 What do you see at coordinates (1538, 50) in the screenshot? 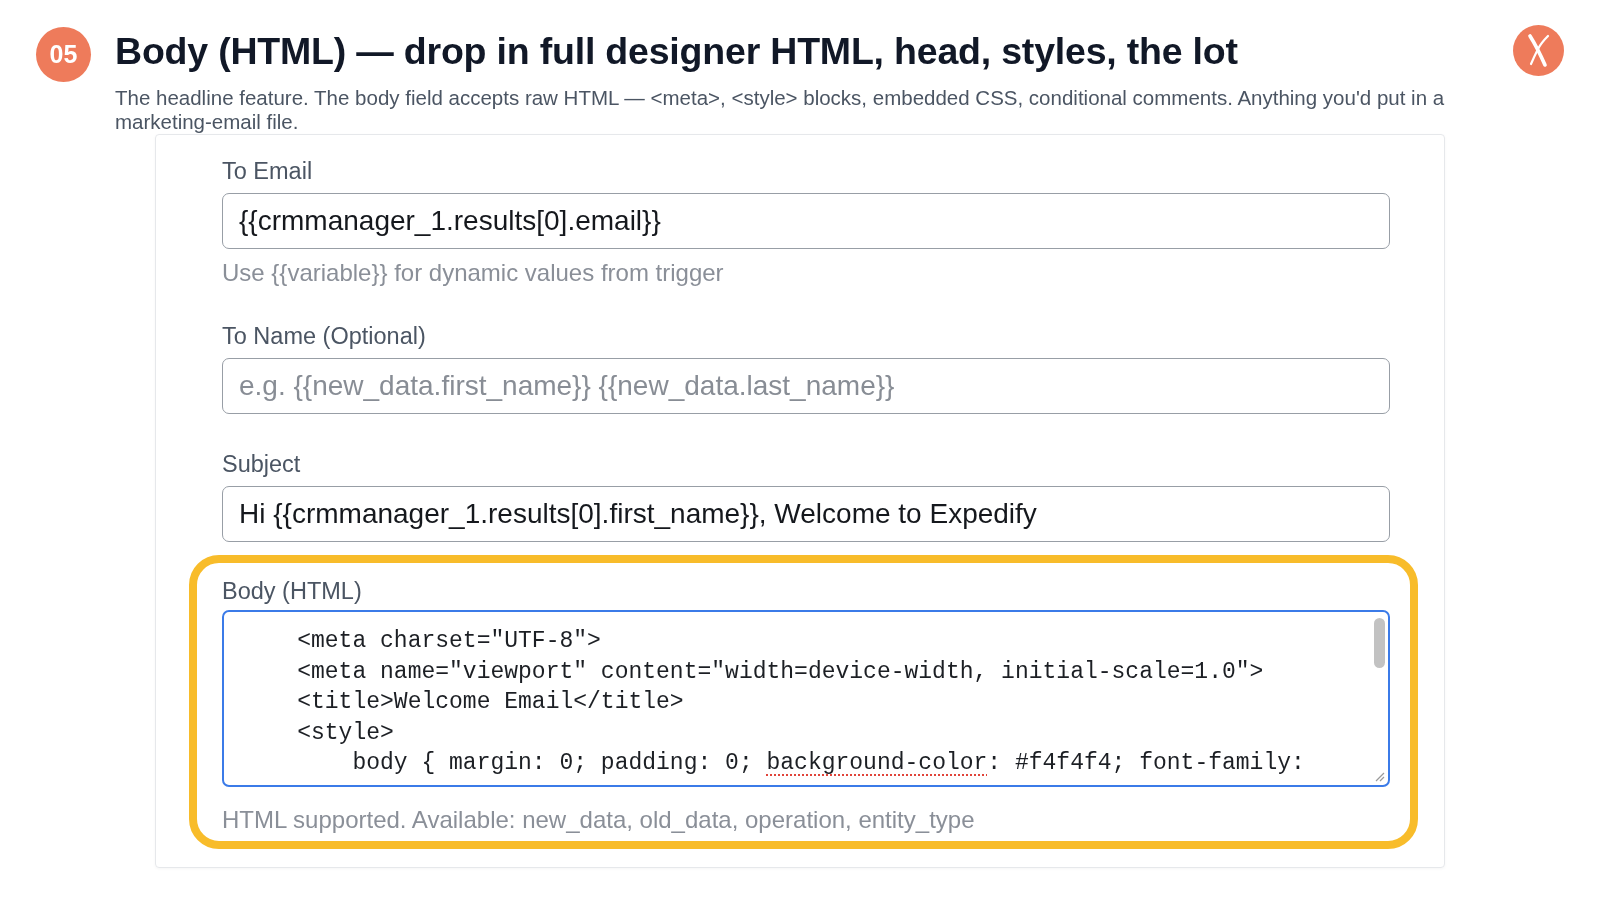
I see `logo-icon` at bounding box center [1538, 50].